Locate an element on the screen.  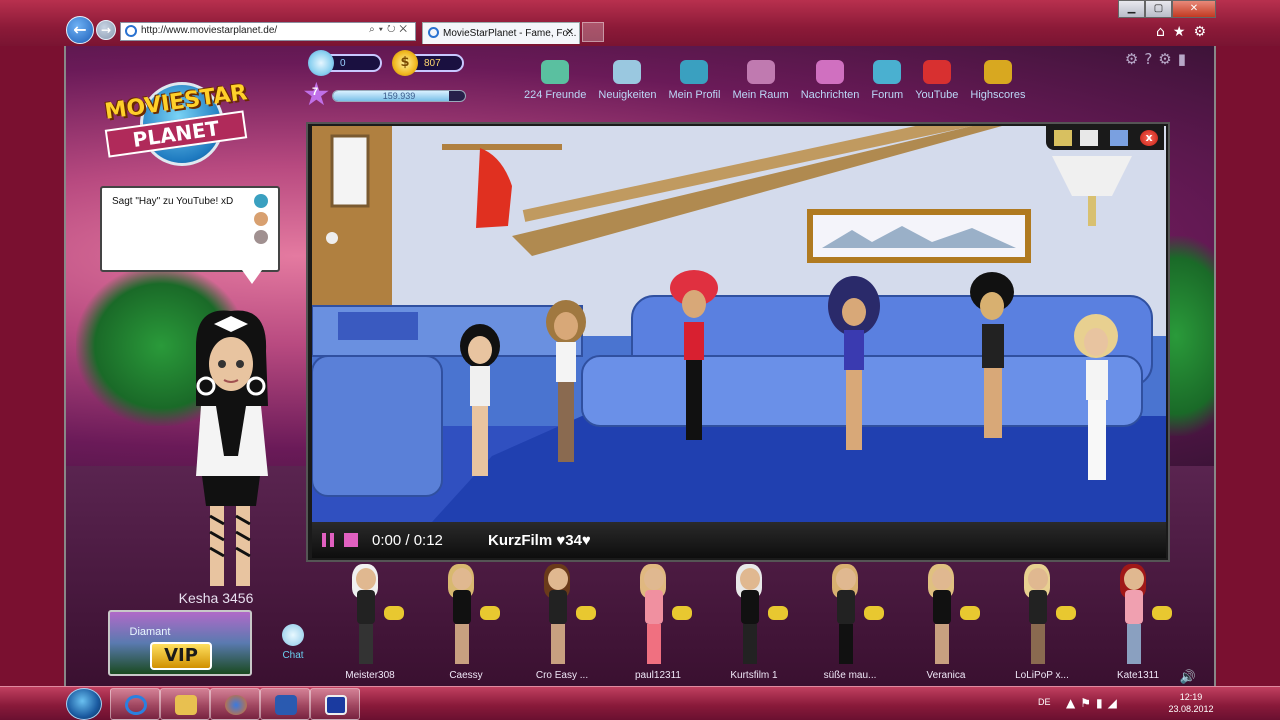
avatar-face-icon is located at coordinates (261, 219).